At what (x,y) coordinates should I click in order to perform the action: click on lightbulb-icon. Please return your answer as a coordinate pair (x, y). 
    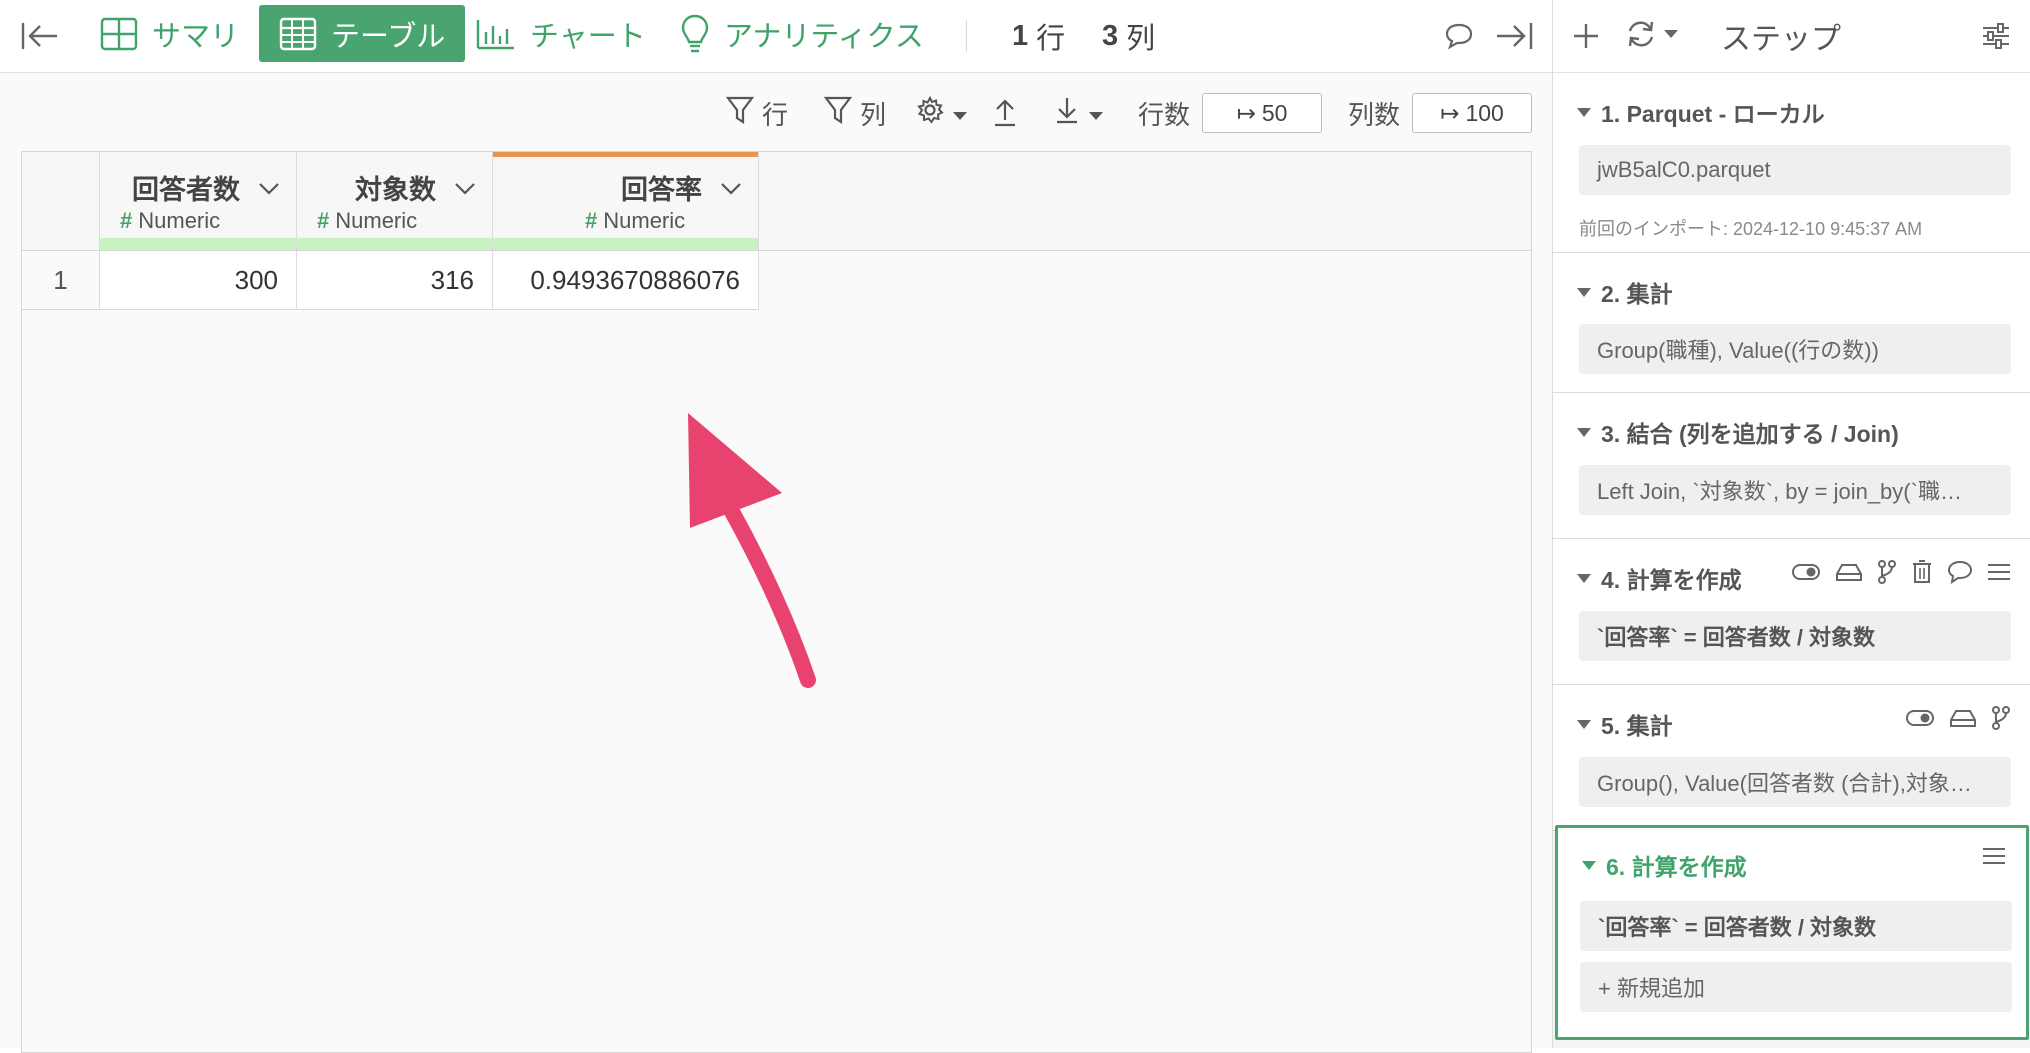
    Looking at the image, I should click on (695, 34).